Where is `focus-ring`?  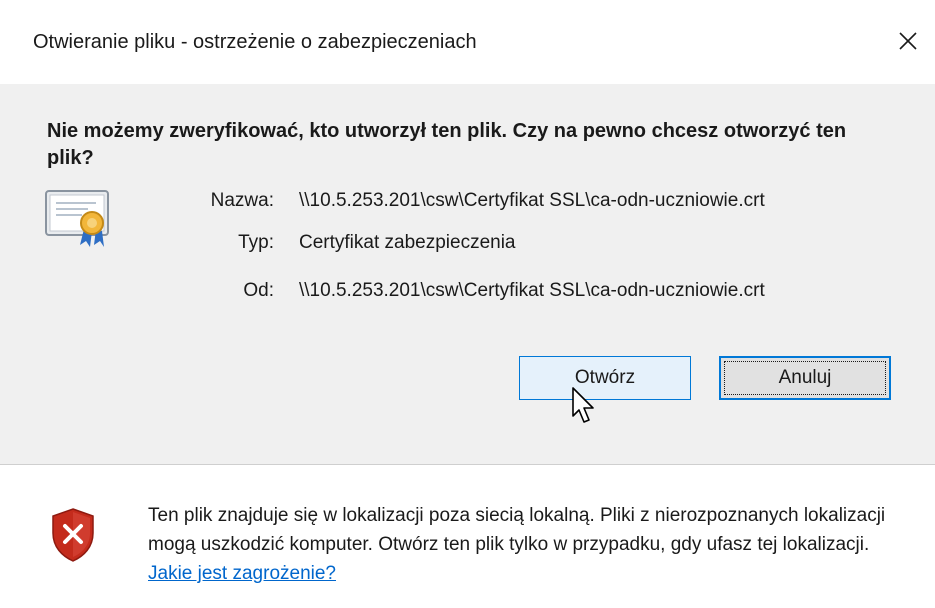
focus-ring is located at coordinates (805, 378).